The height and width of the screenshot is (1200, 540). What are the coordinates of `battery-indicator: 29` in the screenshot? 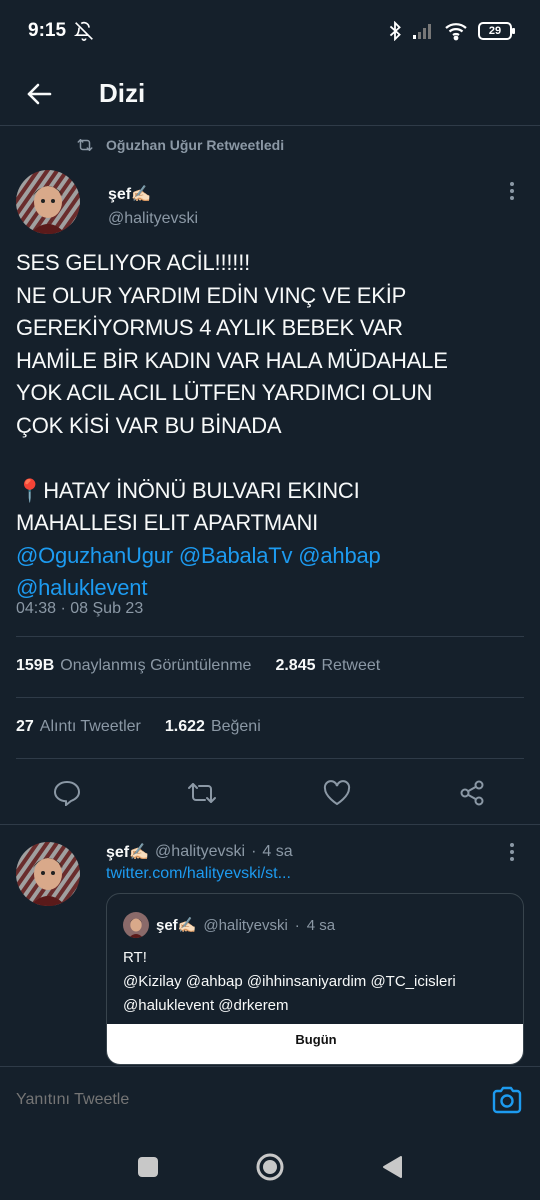 It's located at (496, 31).